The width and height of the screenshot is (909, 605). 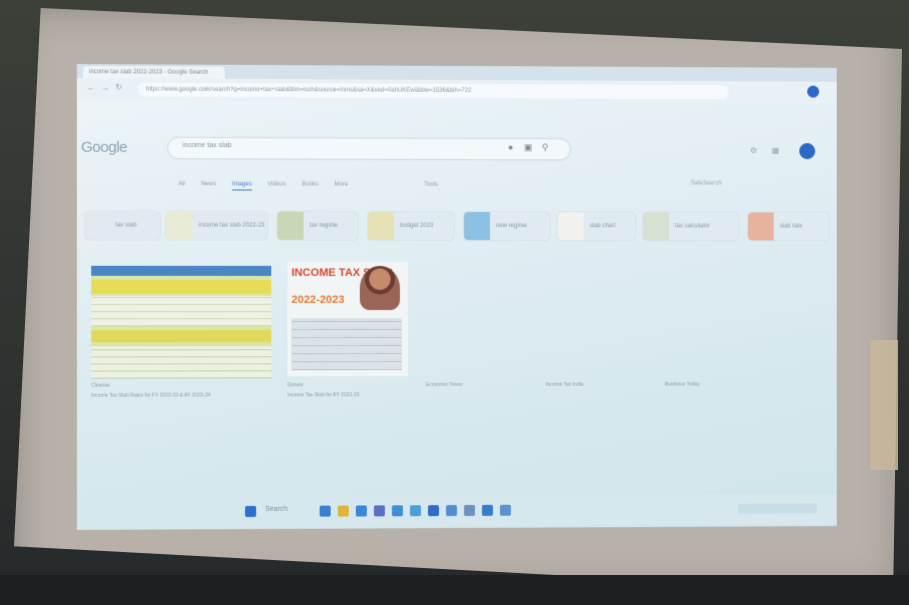 I want to click on mic-icon: ●, so click(x=510, y=147).